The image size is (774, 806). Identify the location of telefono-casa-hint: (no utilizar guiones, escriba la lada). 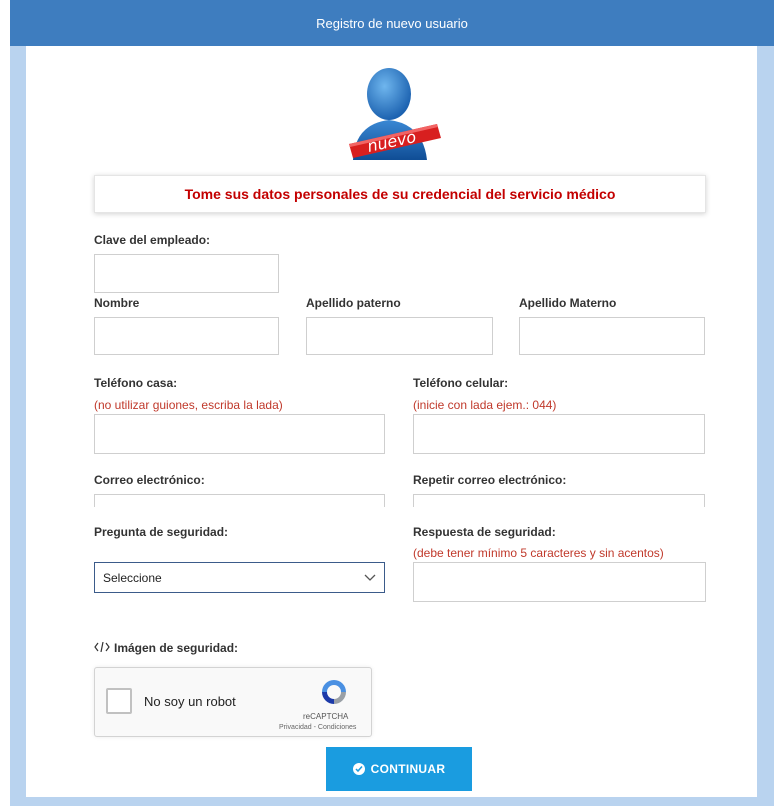
(188, 405).